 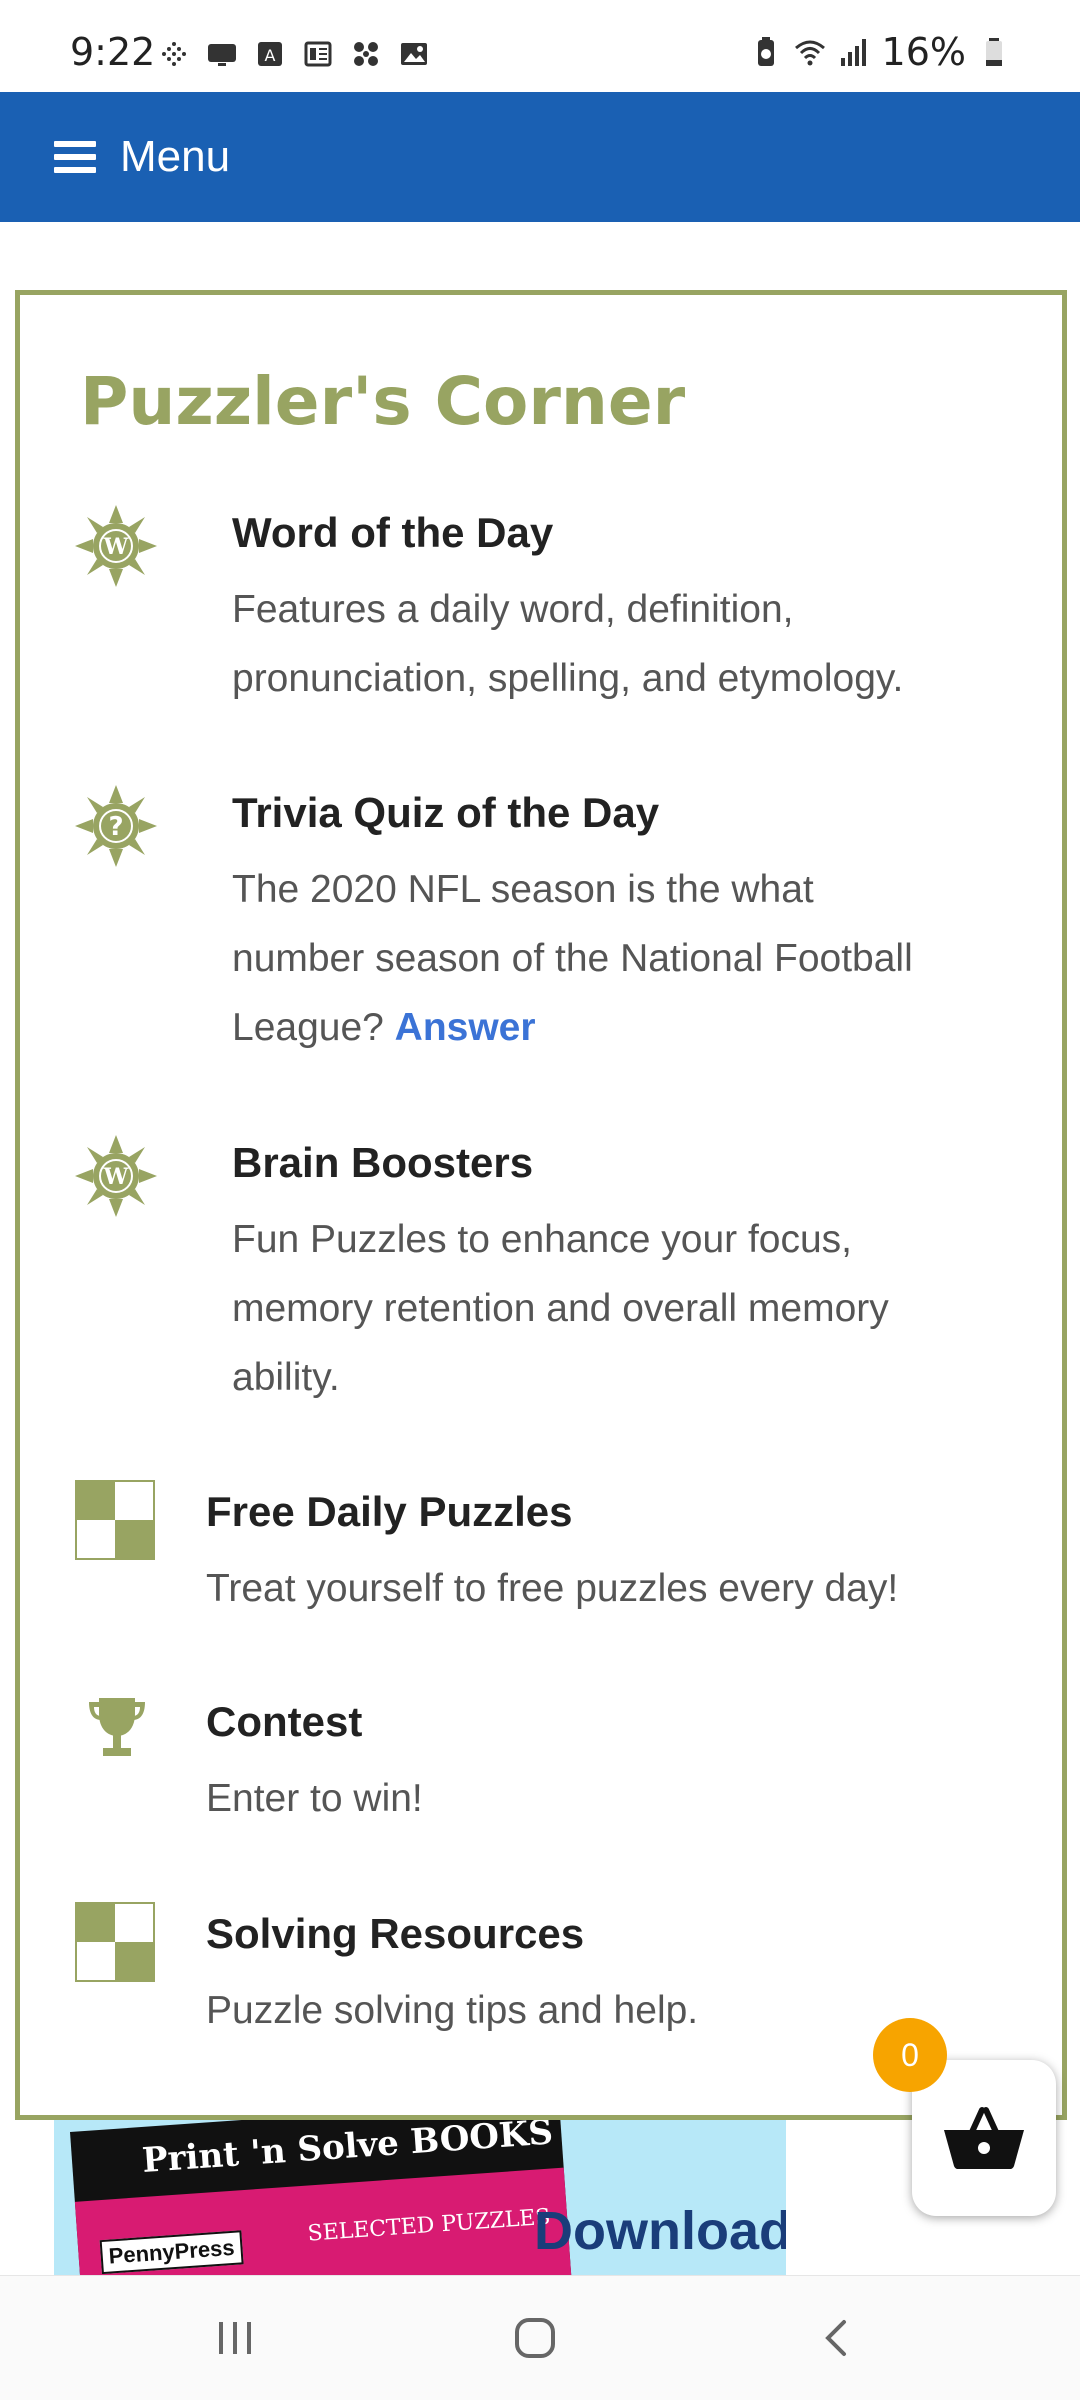 What do you see at coordinates (383, 401) in the screenshot?
I see `panel-title: Puzzler's Corner` at bounding box center [383, 401].